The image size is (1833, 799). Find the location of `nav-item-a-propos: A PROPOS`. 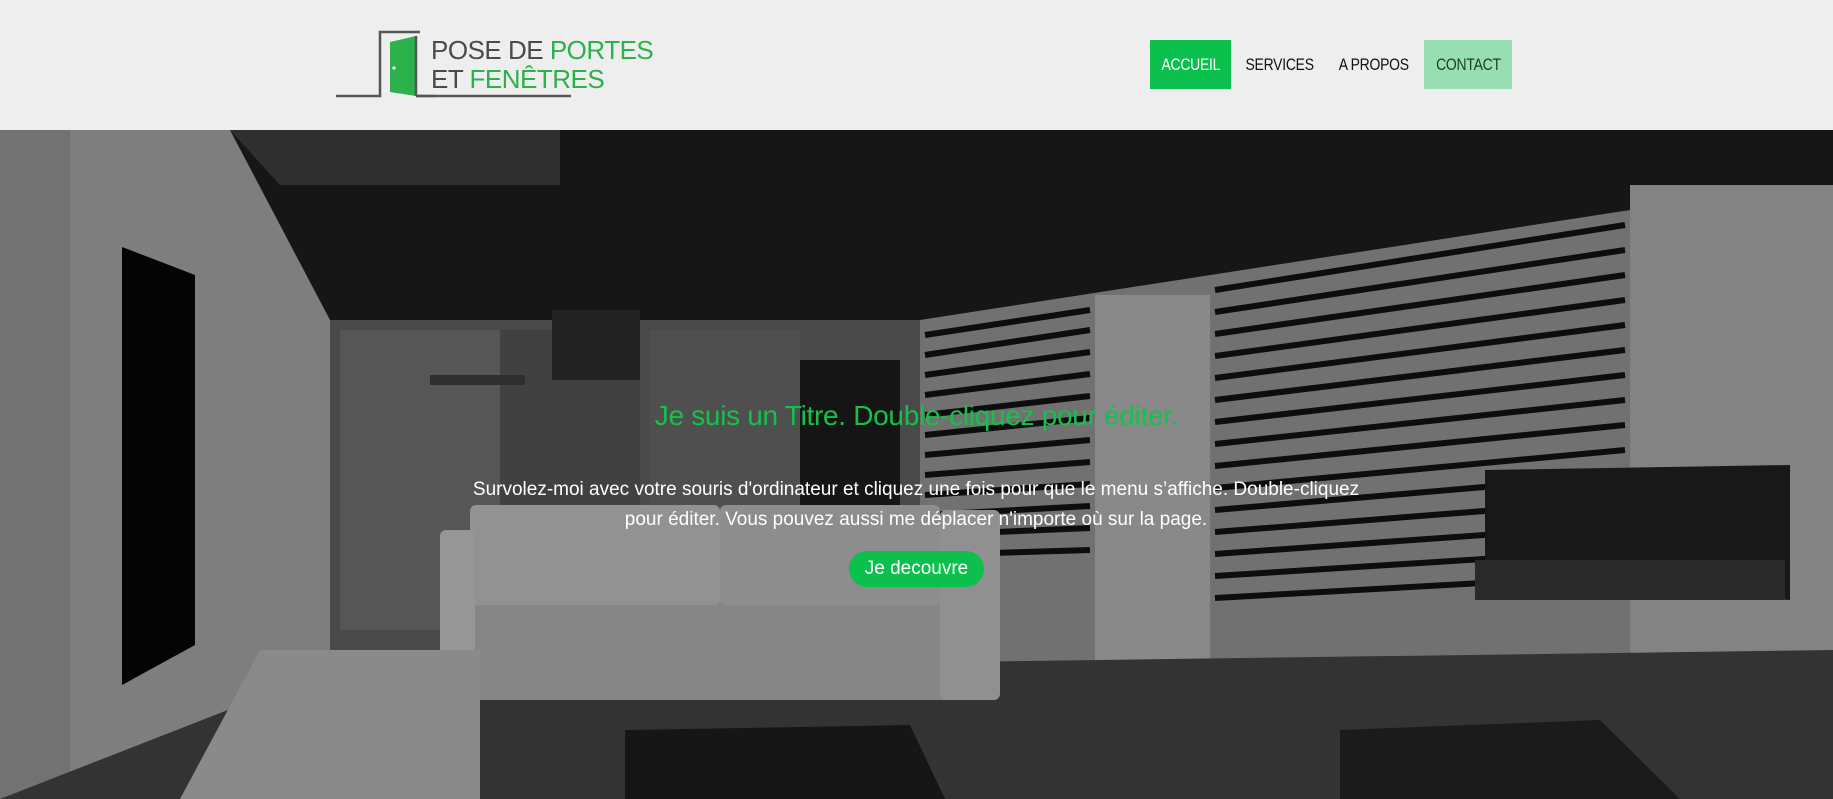

nav-item-a-propos: A PROPOS is located at coordinates (1374, 64).